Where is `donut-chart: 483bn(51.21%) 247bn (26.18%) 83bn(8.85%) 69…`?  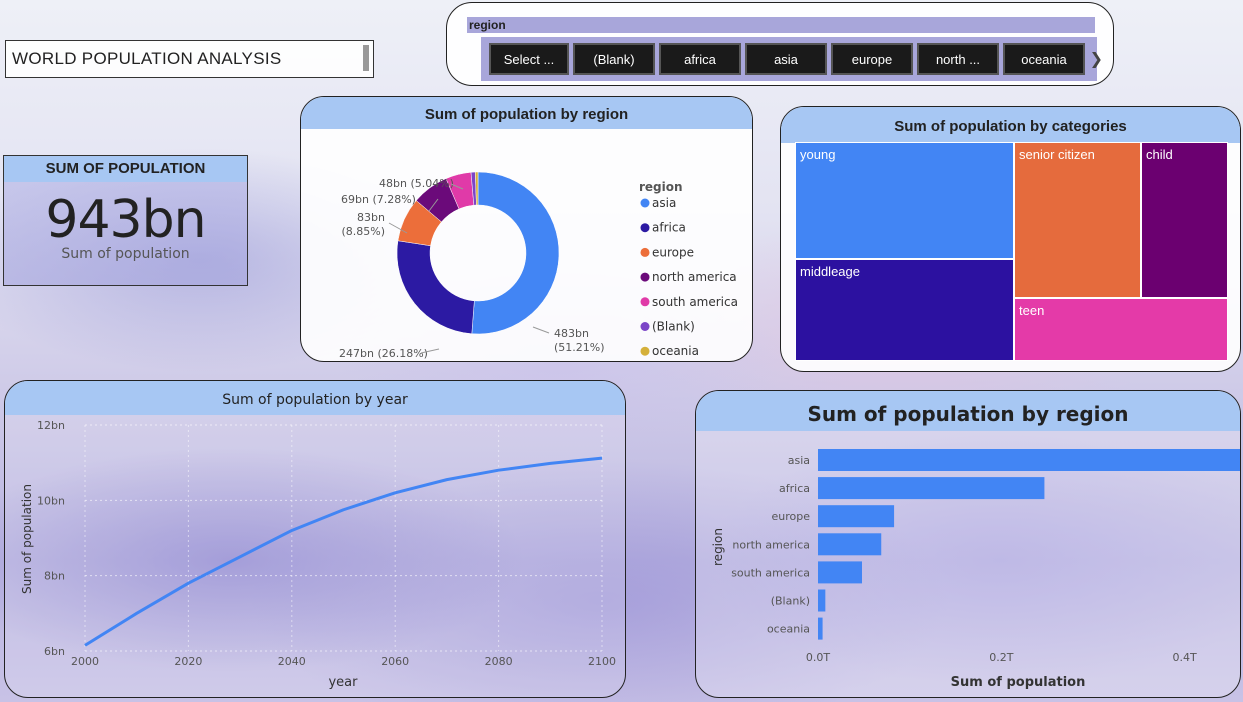
donut-chart: 483bn(51.21%) 247bn (26.18%) 83bn(8.85%) 69… is located at coordinates (538, 265).